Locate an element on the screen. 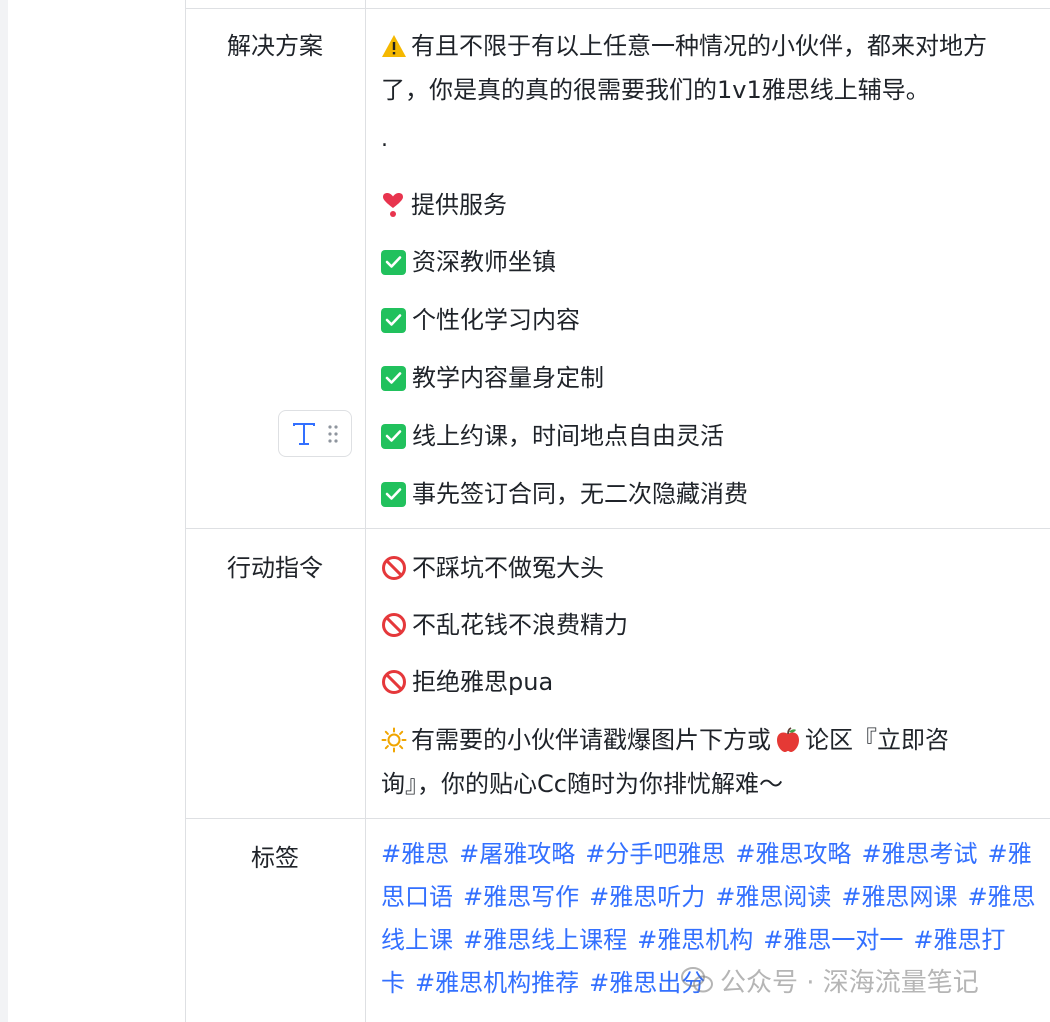 This screenshot has height=1022, width=1050. action-item-text: 拒绝雅思pua is located at coordinates (483, 682).